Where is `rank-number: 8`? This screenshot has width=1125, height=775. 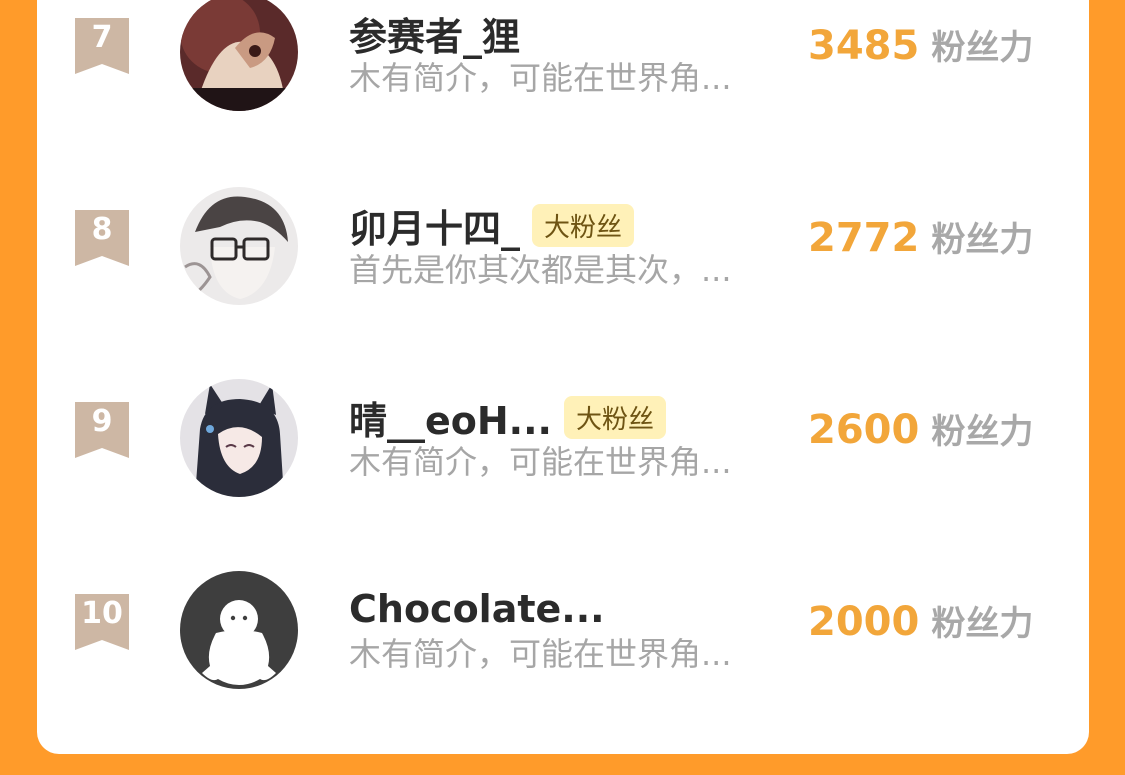
rank-number: 8 is located at coordinates (102, 229).